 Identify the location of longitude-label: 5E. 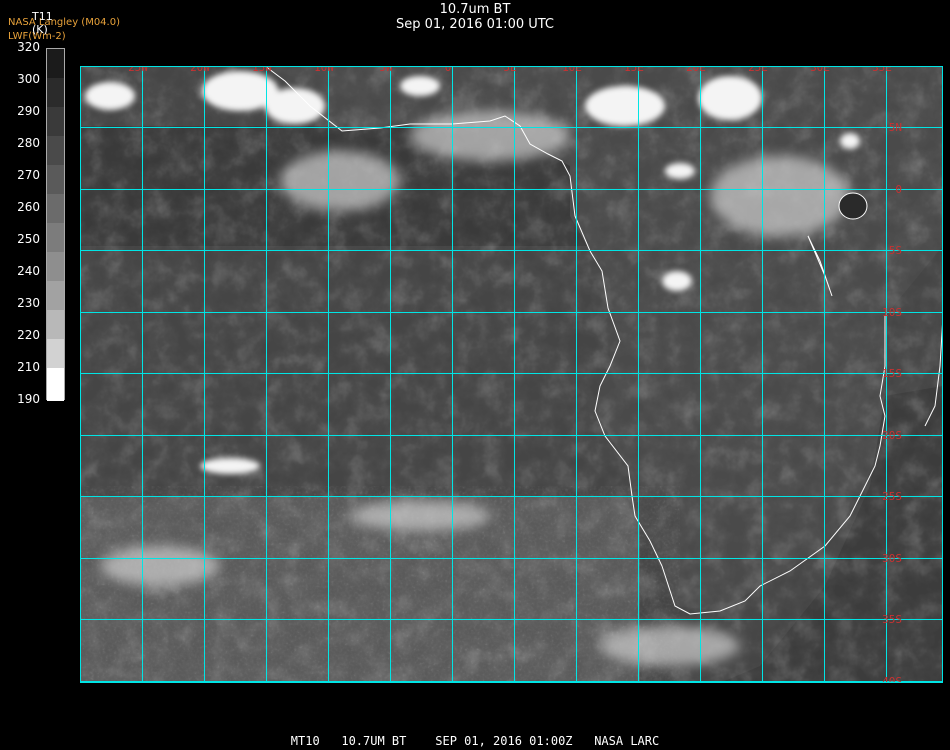
(509, 70).